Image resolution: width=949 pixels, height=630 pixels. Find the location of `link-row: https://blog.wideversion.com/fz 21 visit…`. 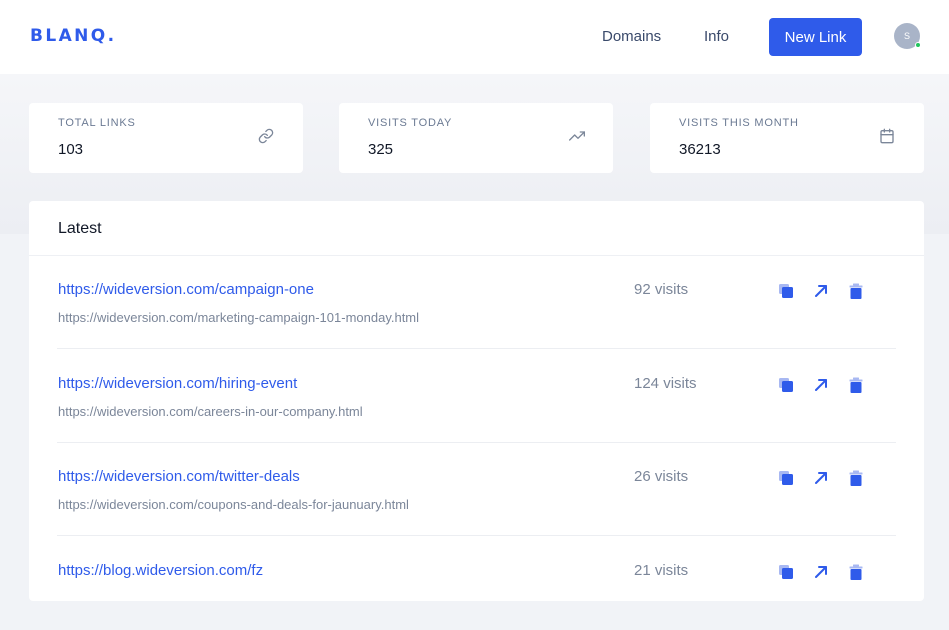

link-row: https://blog.wideversion.com/fz 21 visit… is located at coordinates (476, 583).